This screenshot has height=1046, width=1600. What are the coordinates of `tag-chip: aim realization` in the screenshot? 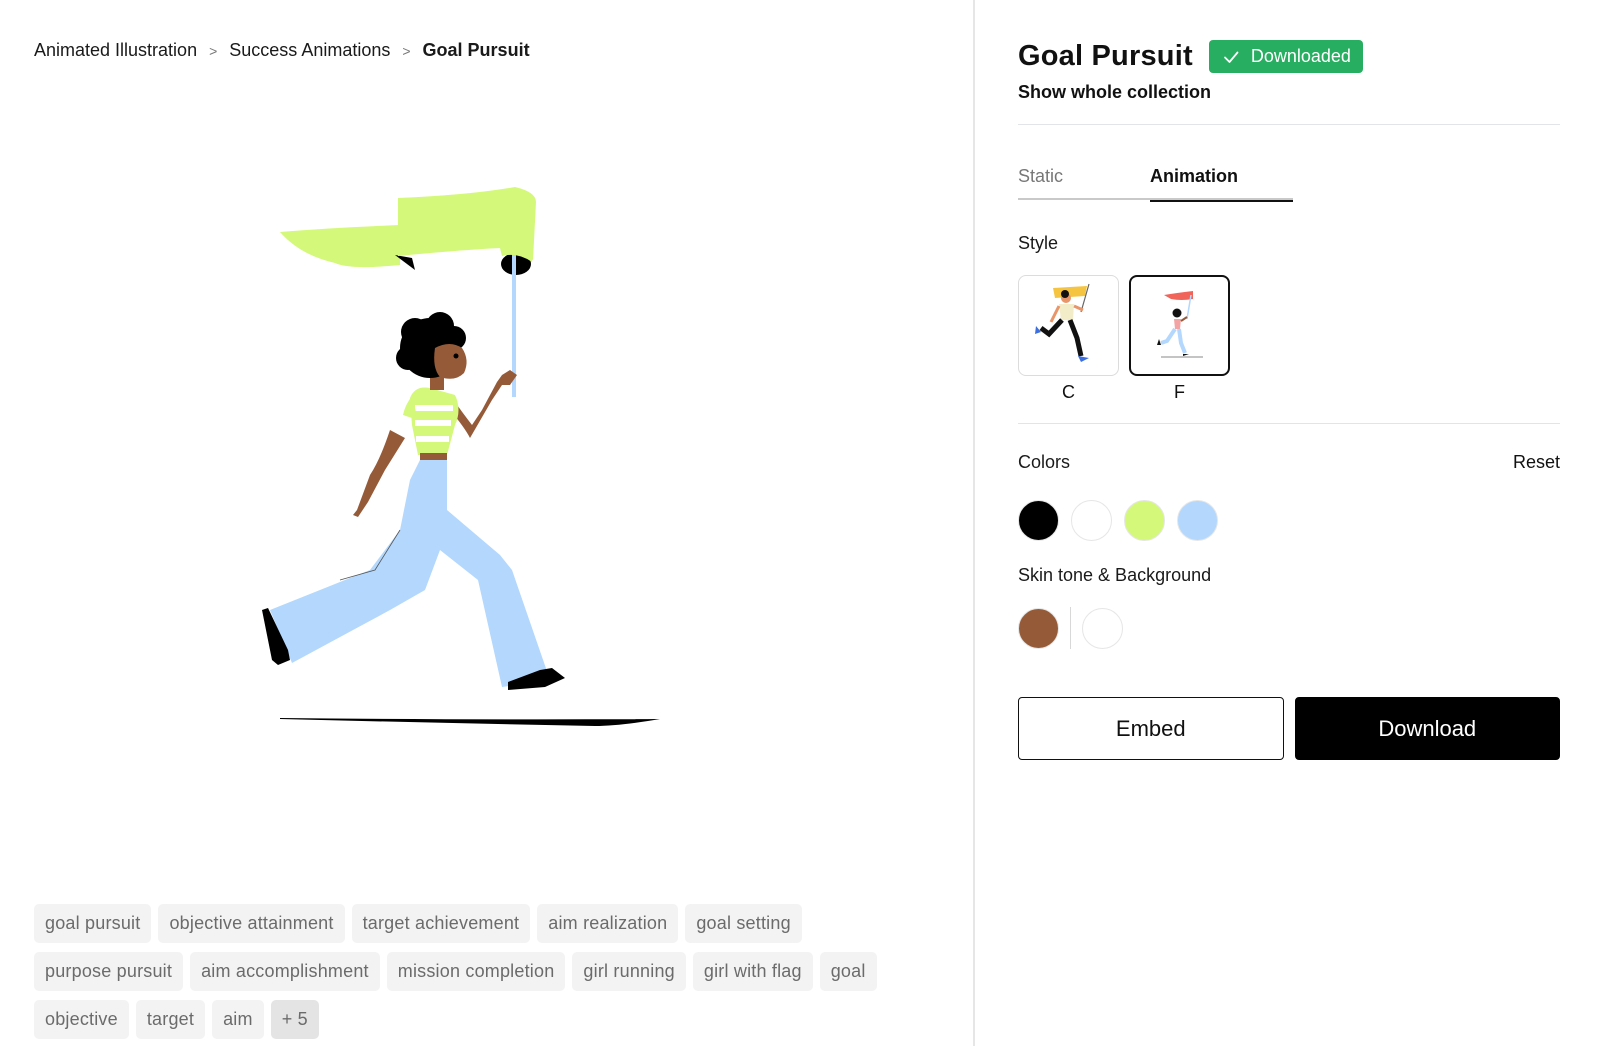 It's located at (608, 923).